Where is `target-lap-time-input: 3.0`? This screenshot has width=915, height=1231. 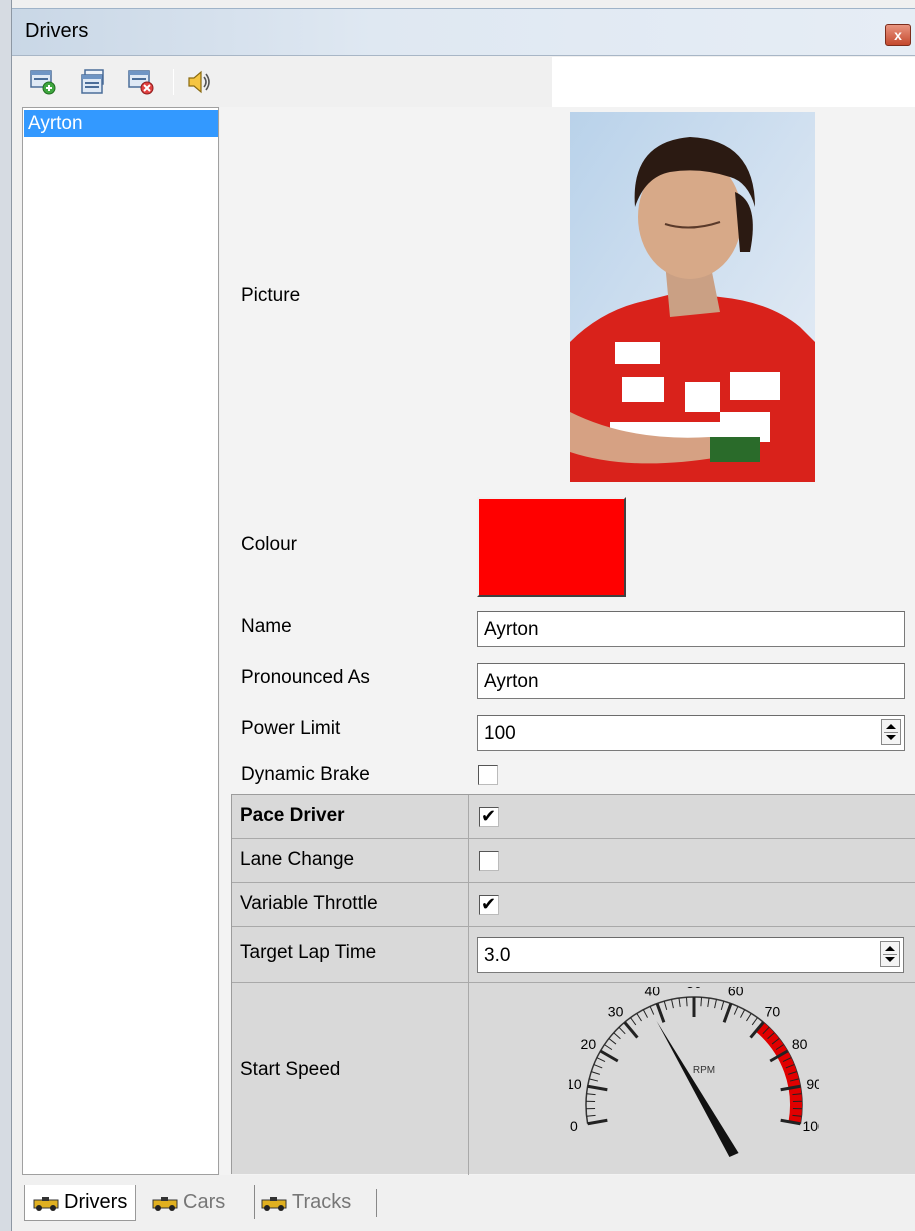 target-lap-time-input: 3.0 is located at coordinates (690, 955).